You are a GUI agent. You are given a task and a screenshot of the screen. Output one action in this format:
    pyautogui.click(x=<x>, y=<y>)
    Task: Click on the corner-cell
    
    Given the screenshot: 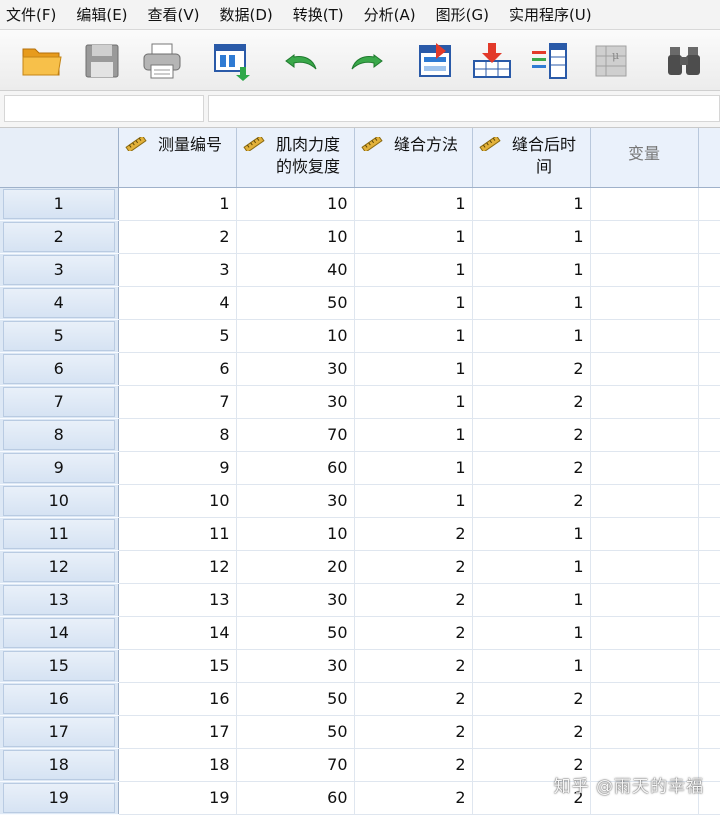 What is the action you would take?
    pyautogui.click(x=59, y=158)
    